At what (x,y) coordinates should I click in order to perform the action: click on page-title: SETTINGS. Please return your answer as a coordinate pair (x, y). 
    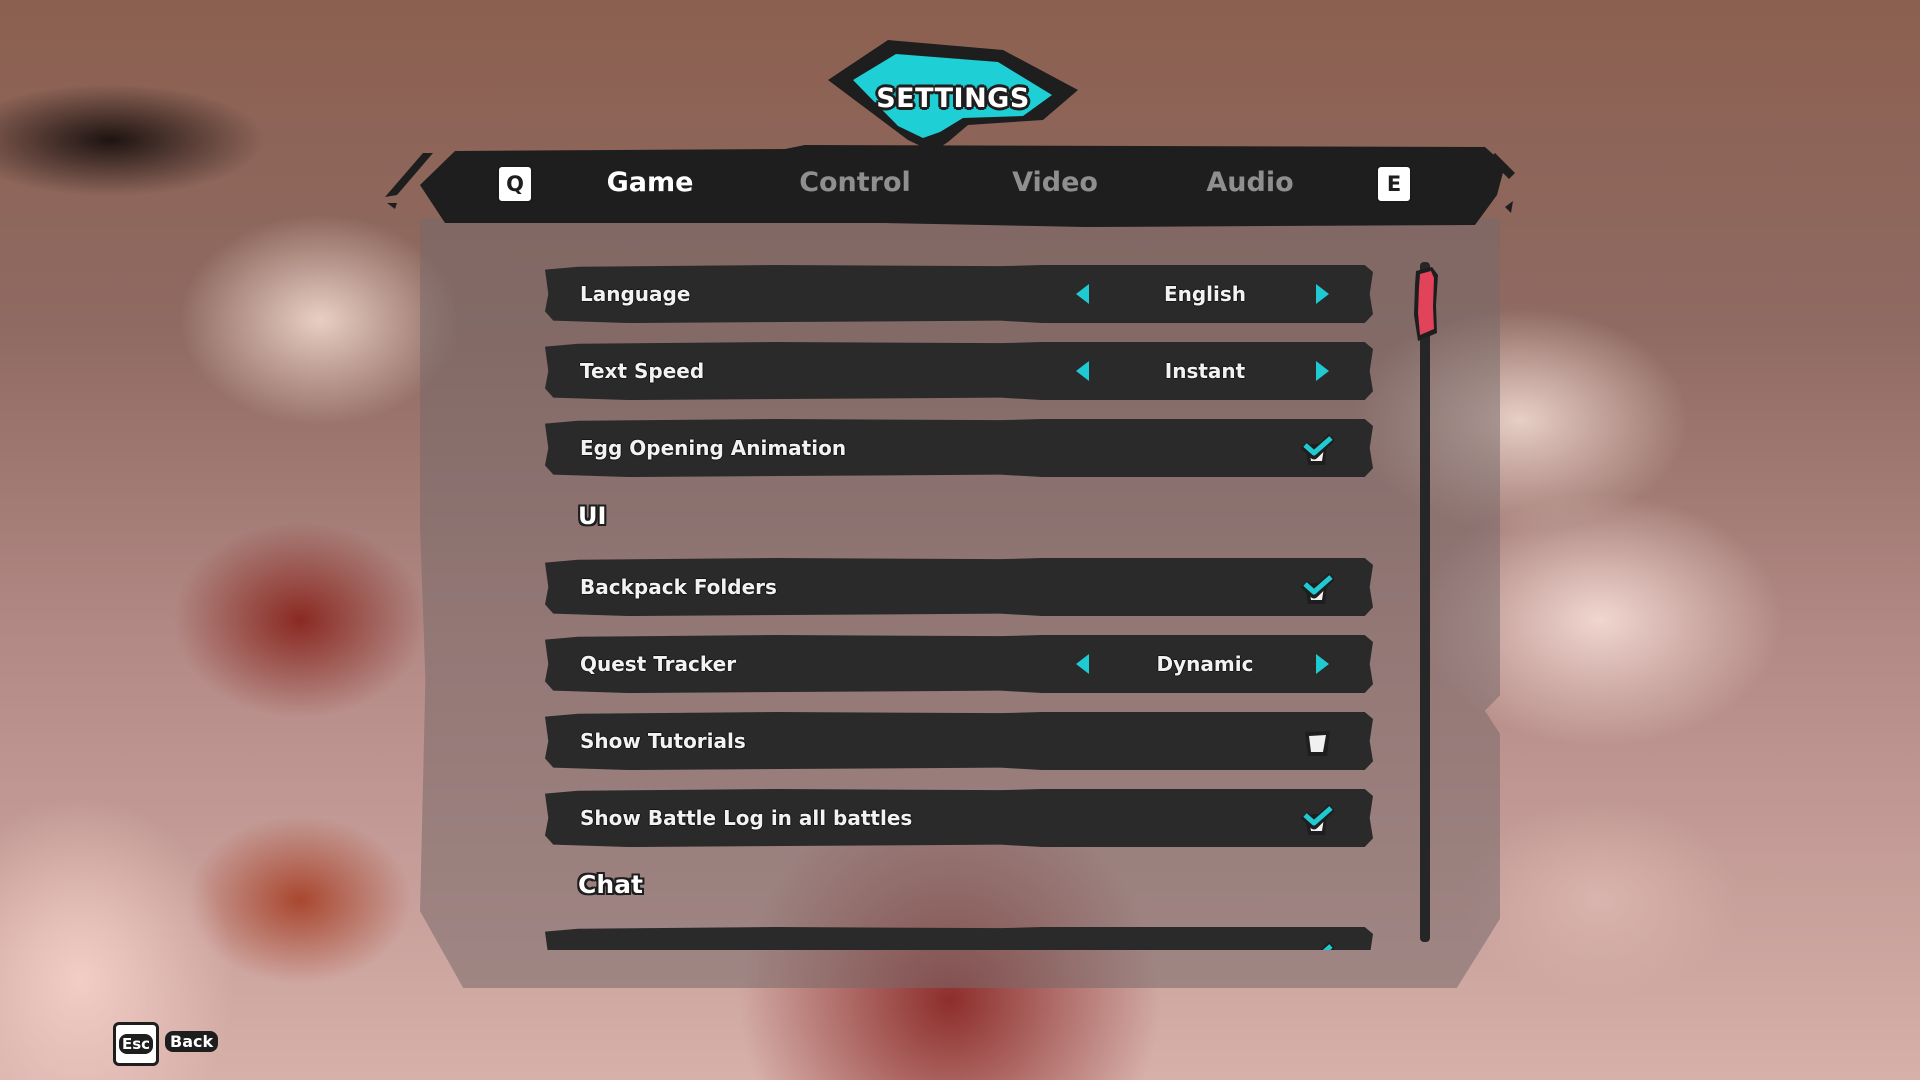
    Looking at the image, I should click on (953, 98).